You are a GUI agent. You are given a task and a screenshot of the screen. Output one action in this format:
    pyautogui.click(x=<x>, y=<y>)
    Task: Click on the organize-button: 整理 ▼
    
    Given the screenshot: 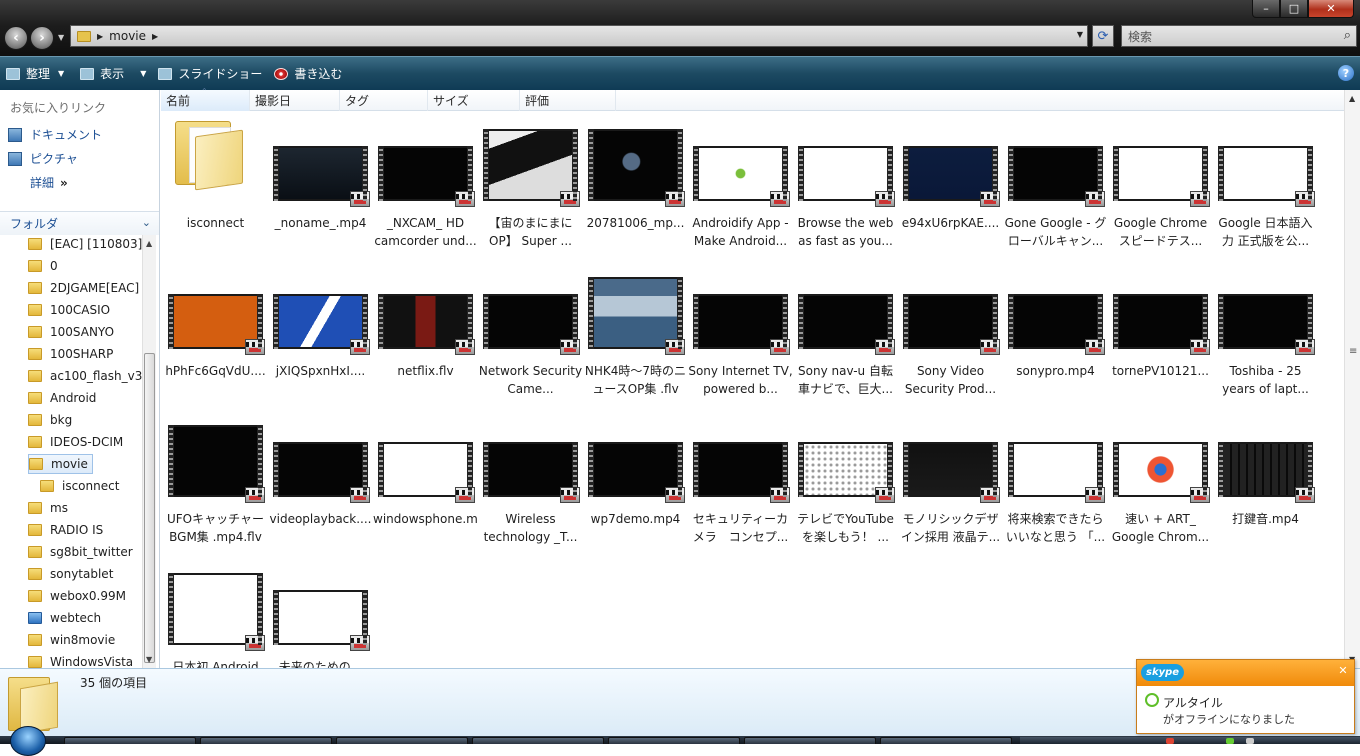 What is the action you would take?
    pyautogui.click(x=35, y=74)
    